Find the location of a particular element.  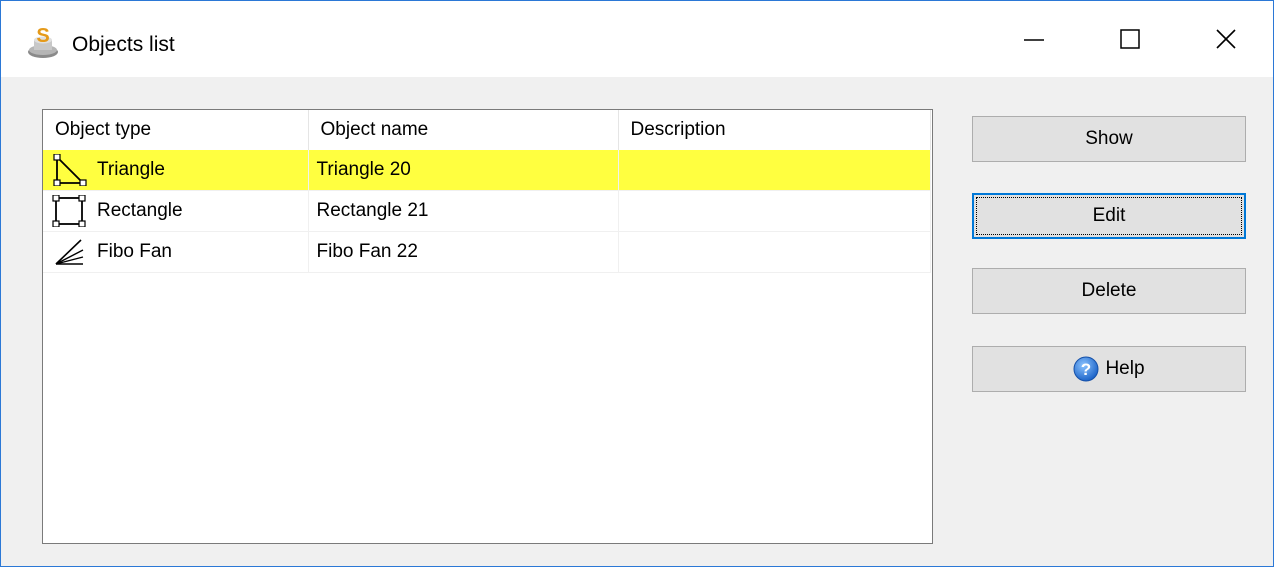

maximize-button is located at coordinates (1130, 39).